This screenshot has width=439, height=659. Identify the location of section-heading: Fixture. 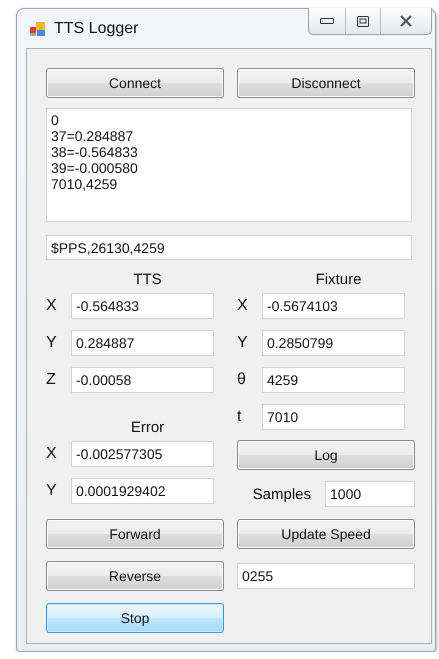
(339, 280).